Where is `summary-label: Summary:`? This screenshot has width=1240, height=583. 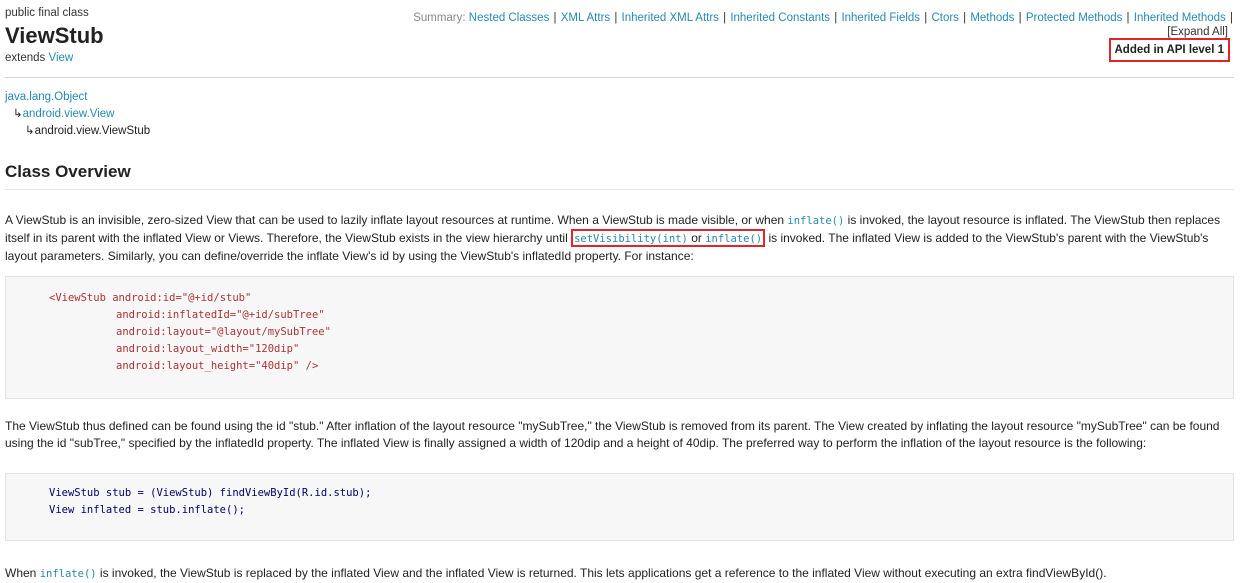
summary-label: Summary: is located at coordinates (439, 18).